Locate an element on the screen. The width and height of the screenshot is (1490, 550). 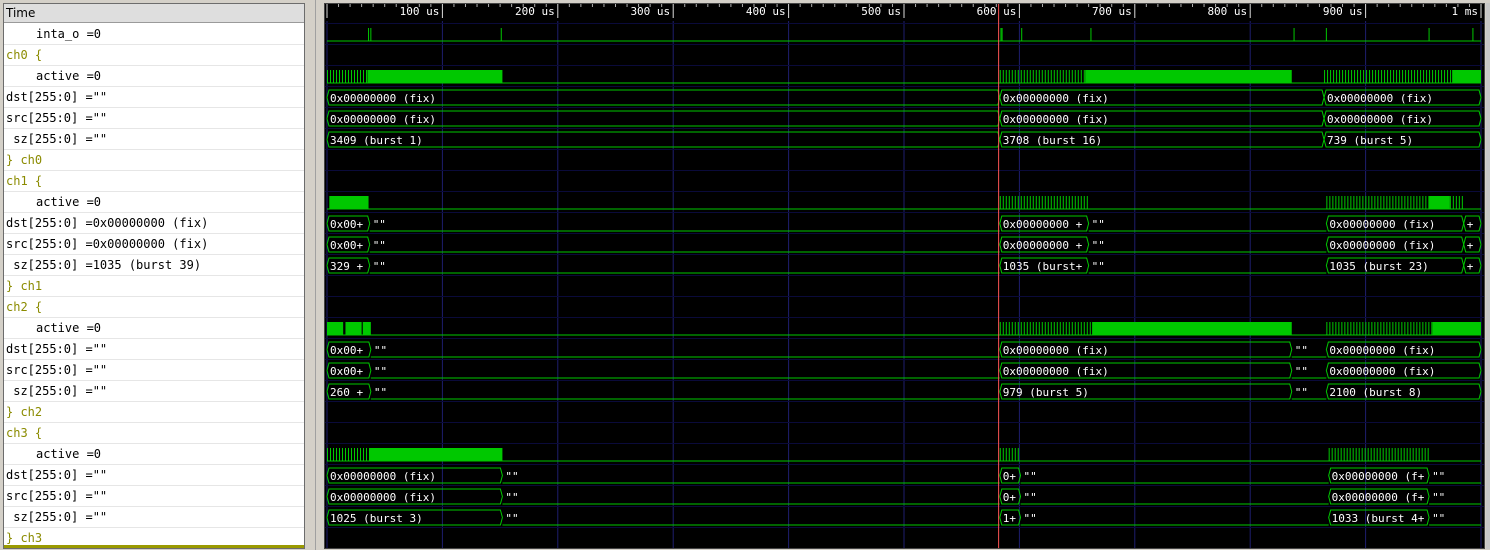
ruler-label: 200 us is located at coordinates (535, 11).